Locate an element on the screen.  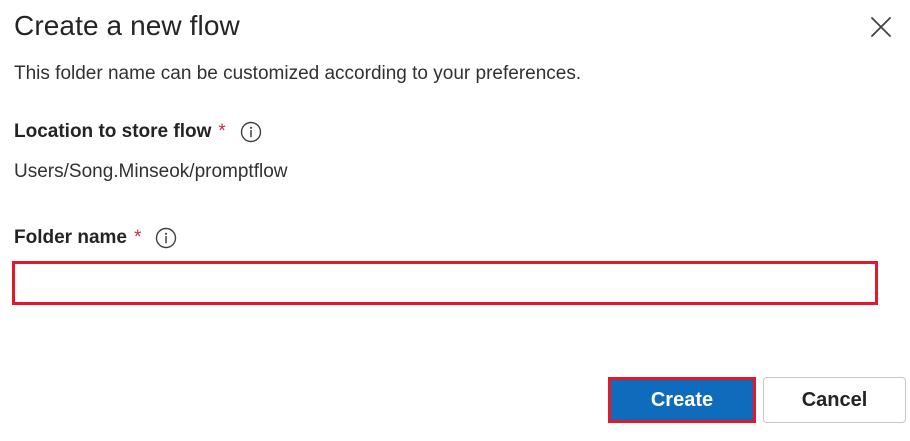
dialog-title: Create a new flow is located at coordinates (127, 25).